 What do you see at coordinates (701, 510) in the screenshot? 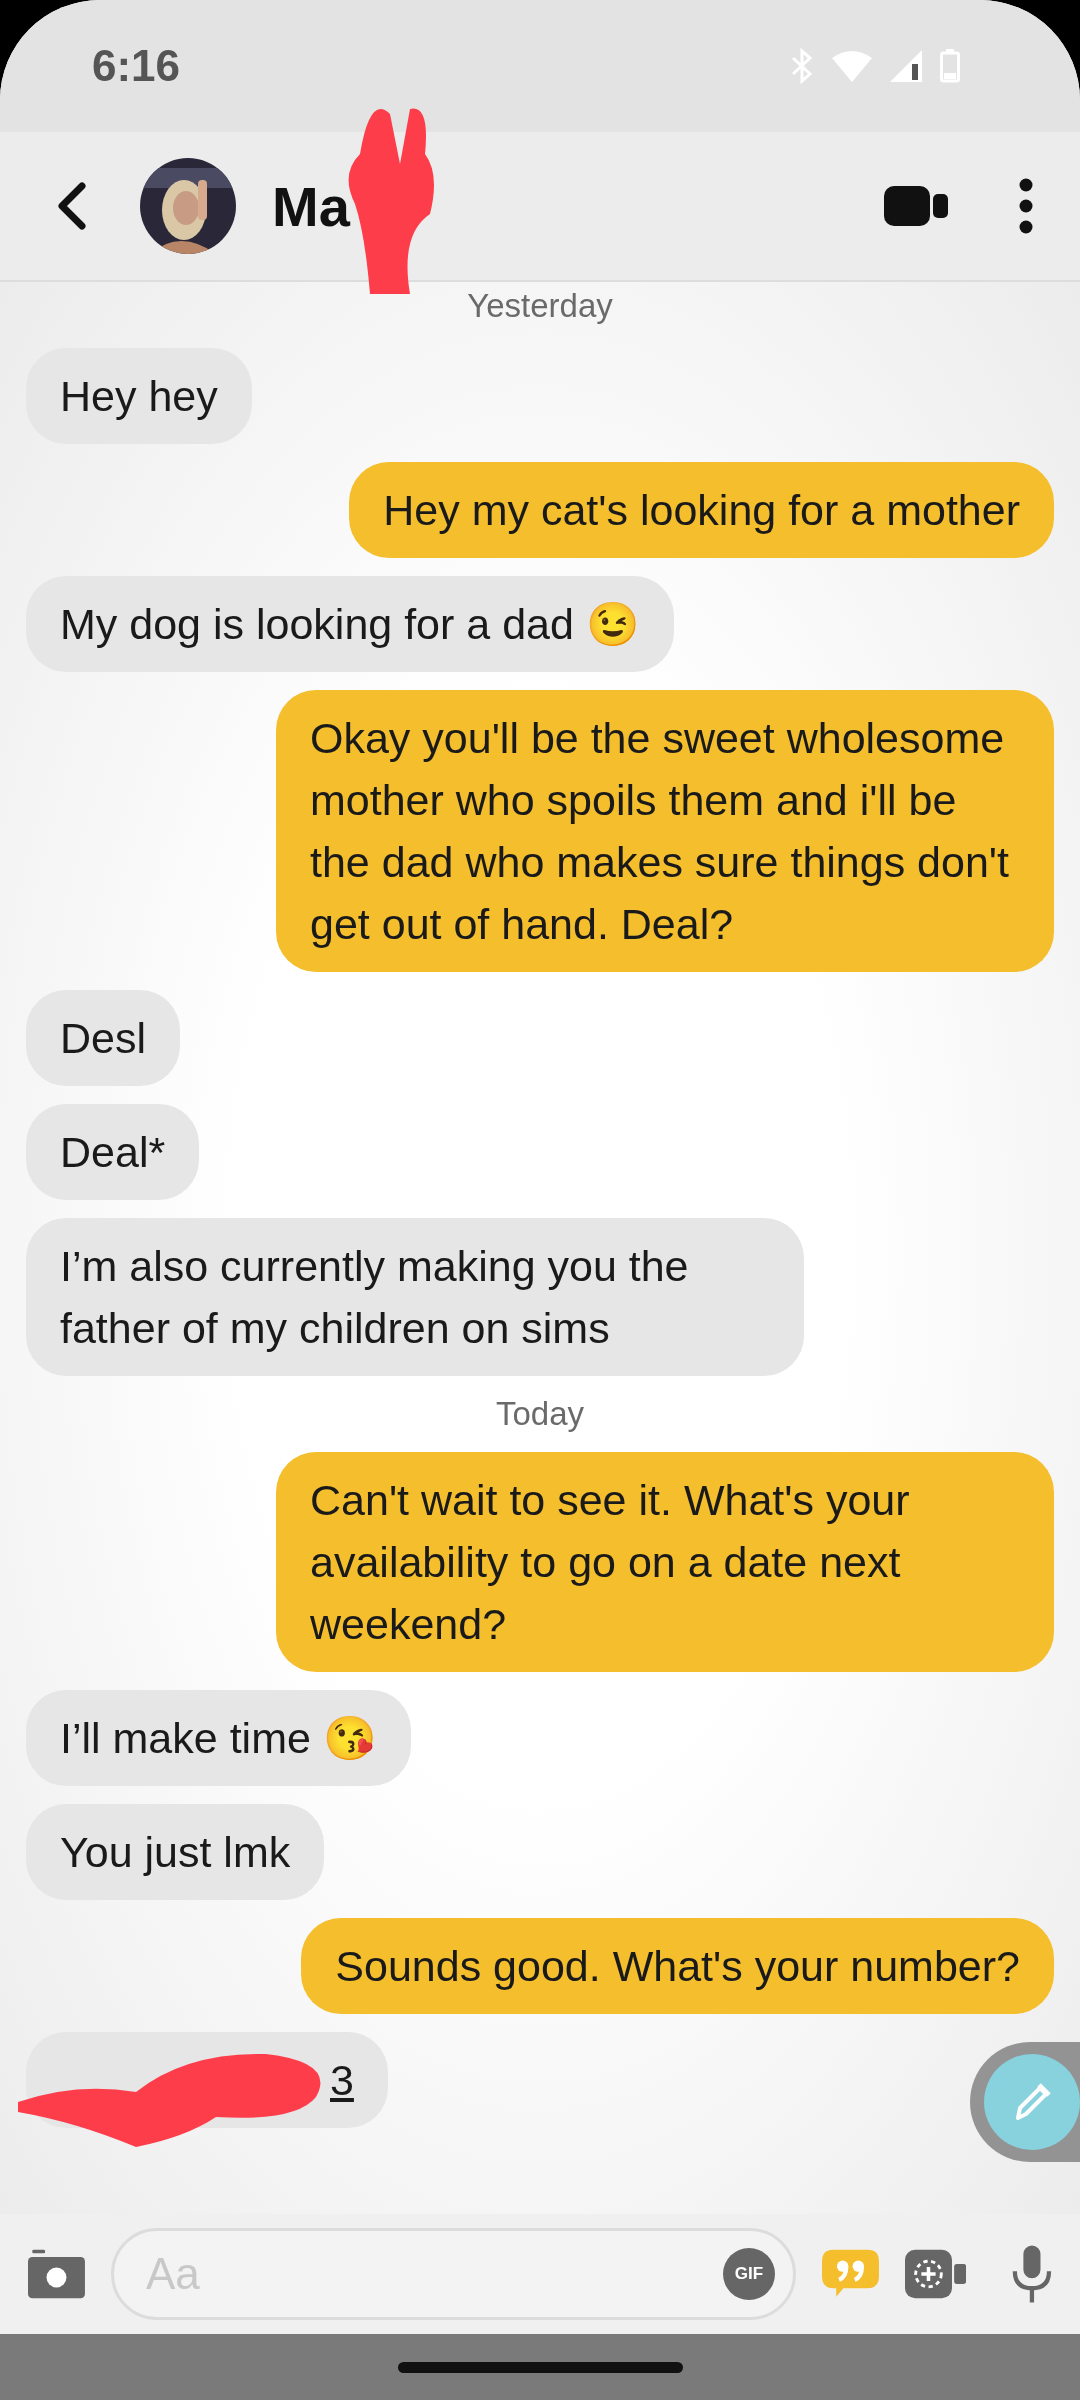
I see `sent-message: Hey my cat's looking for a mother` at bounding box center [701, 510].